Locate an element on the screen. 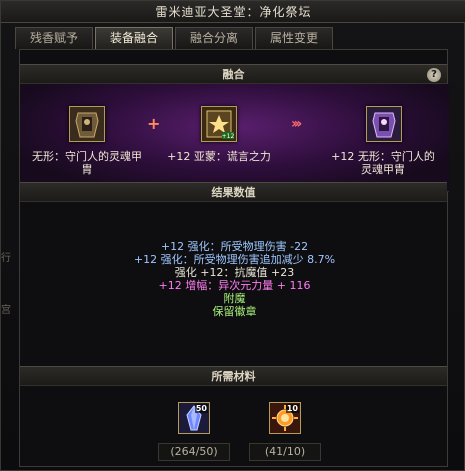 The width and height of the screenshot is (465, 471). item-left-name: 无形：守门人的灵魂甲胄 is located at coordinates (87, 163).